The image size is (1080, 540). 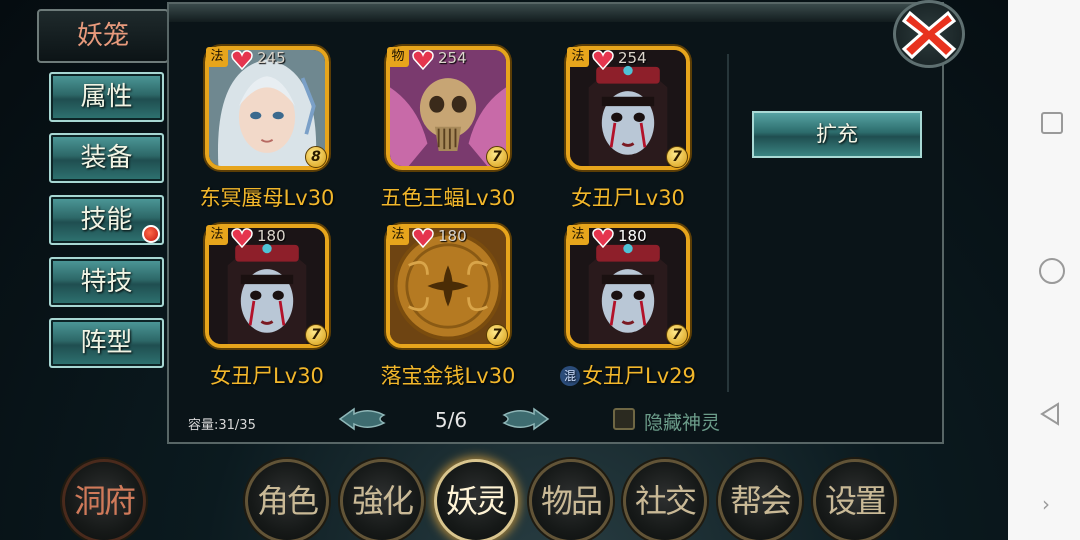 What do you see at coordinates (728, 223) in the screenshot?
I see `panel-divider` at bounding box center [728, 223].